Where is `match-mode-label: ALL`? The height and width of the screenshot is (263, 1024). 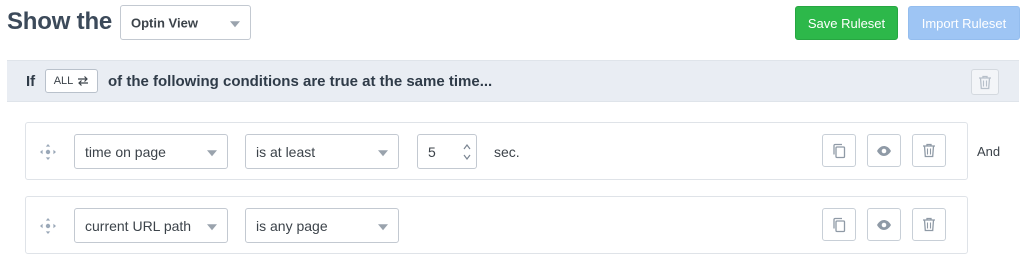 match-mode-label: ALL is located at coordinates (63, 81).